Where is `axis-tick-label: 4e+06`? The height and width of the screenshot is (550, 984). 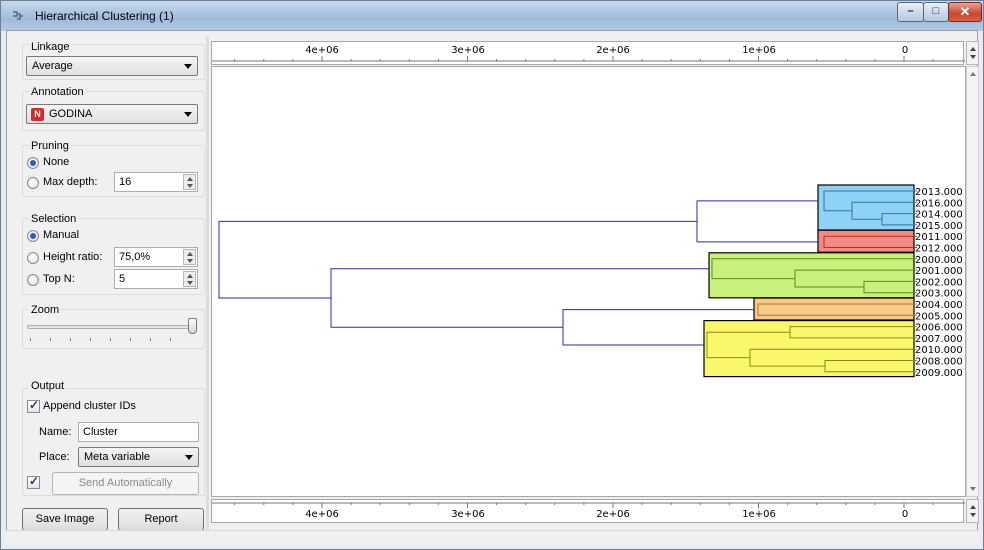 axis-tick-label: 4e+06 is located at coordinates (322, 514).